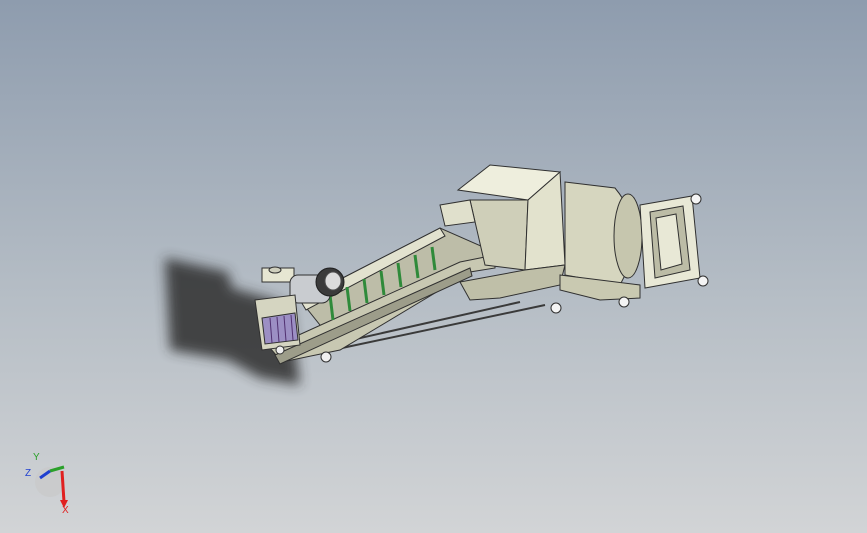 This screenshot has height=533, width=867. I want to click on triad-x-label: X, so click(65, 510).